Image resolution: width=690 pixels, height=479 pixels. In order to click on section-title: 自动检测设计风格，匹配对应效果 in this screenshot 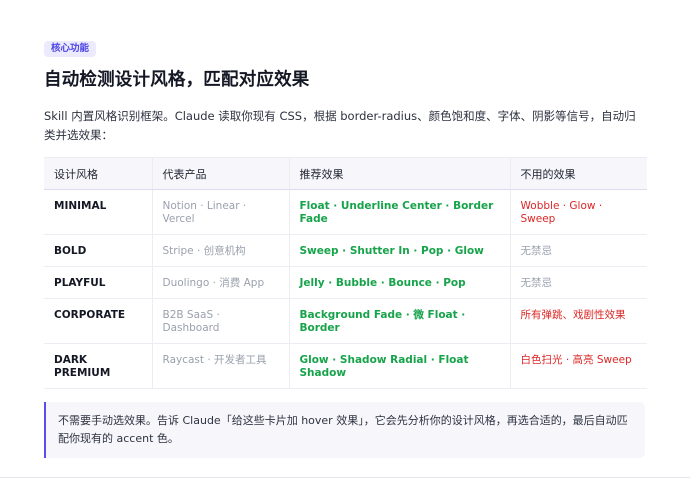, I will do `click(177, 80)`.